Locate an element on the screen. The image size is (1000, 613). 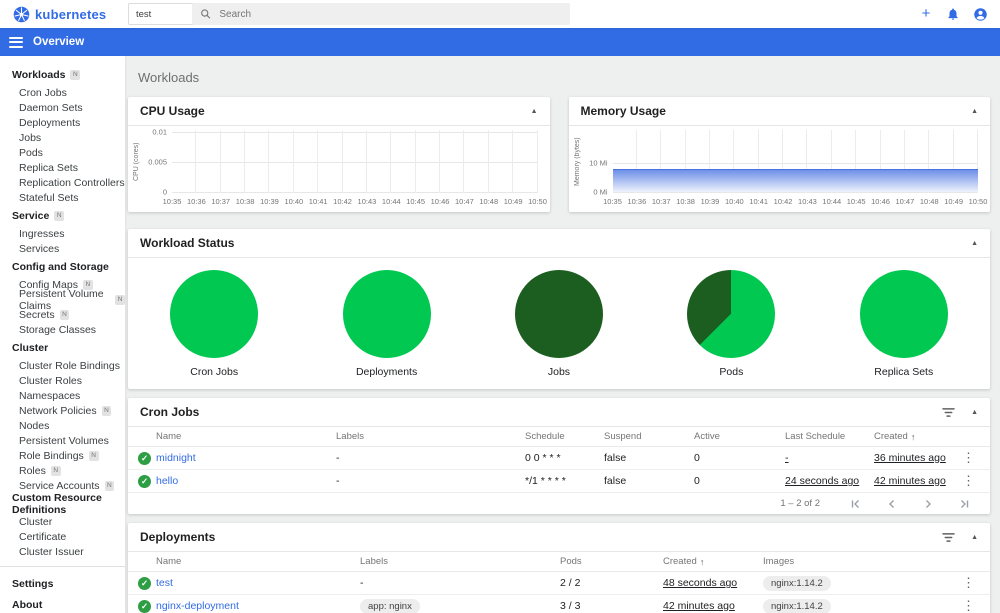
section-label: Cluster is located at coordinates (30, 347).